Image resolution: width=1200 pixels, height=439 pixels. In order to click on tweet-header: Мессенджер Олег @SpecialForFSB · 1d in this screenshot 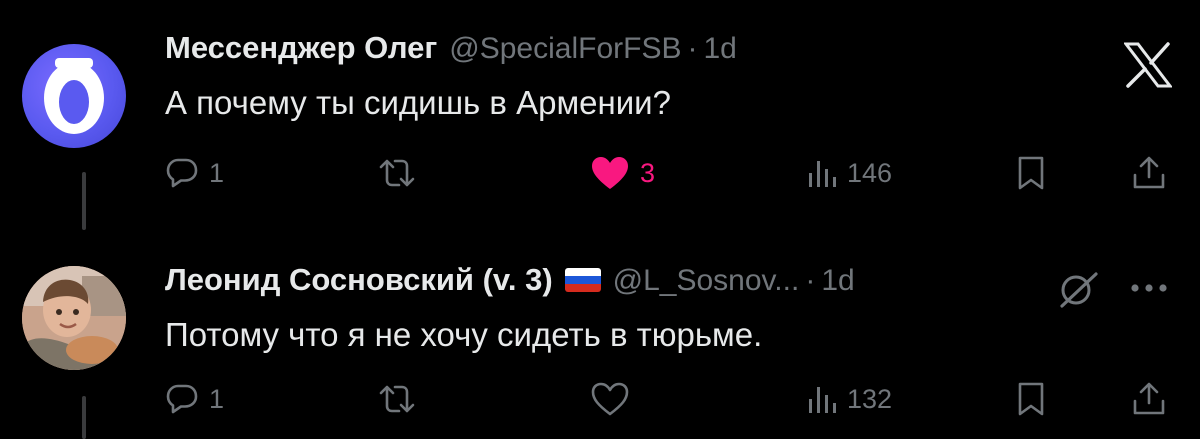, I will do `click(451, 48)`.